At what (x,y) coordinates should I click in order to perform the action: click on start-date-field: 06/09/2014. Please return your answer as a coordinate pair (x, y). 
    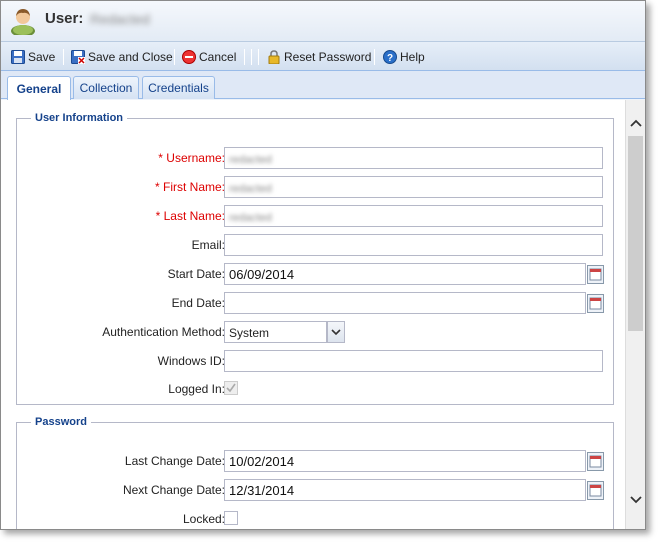
    Looking at the image, I should click on (405, 274).